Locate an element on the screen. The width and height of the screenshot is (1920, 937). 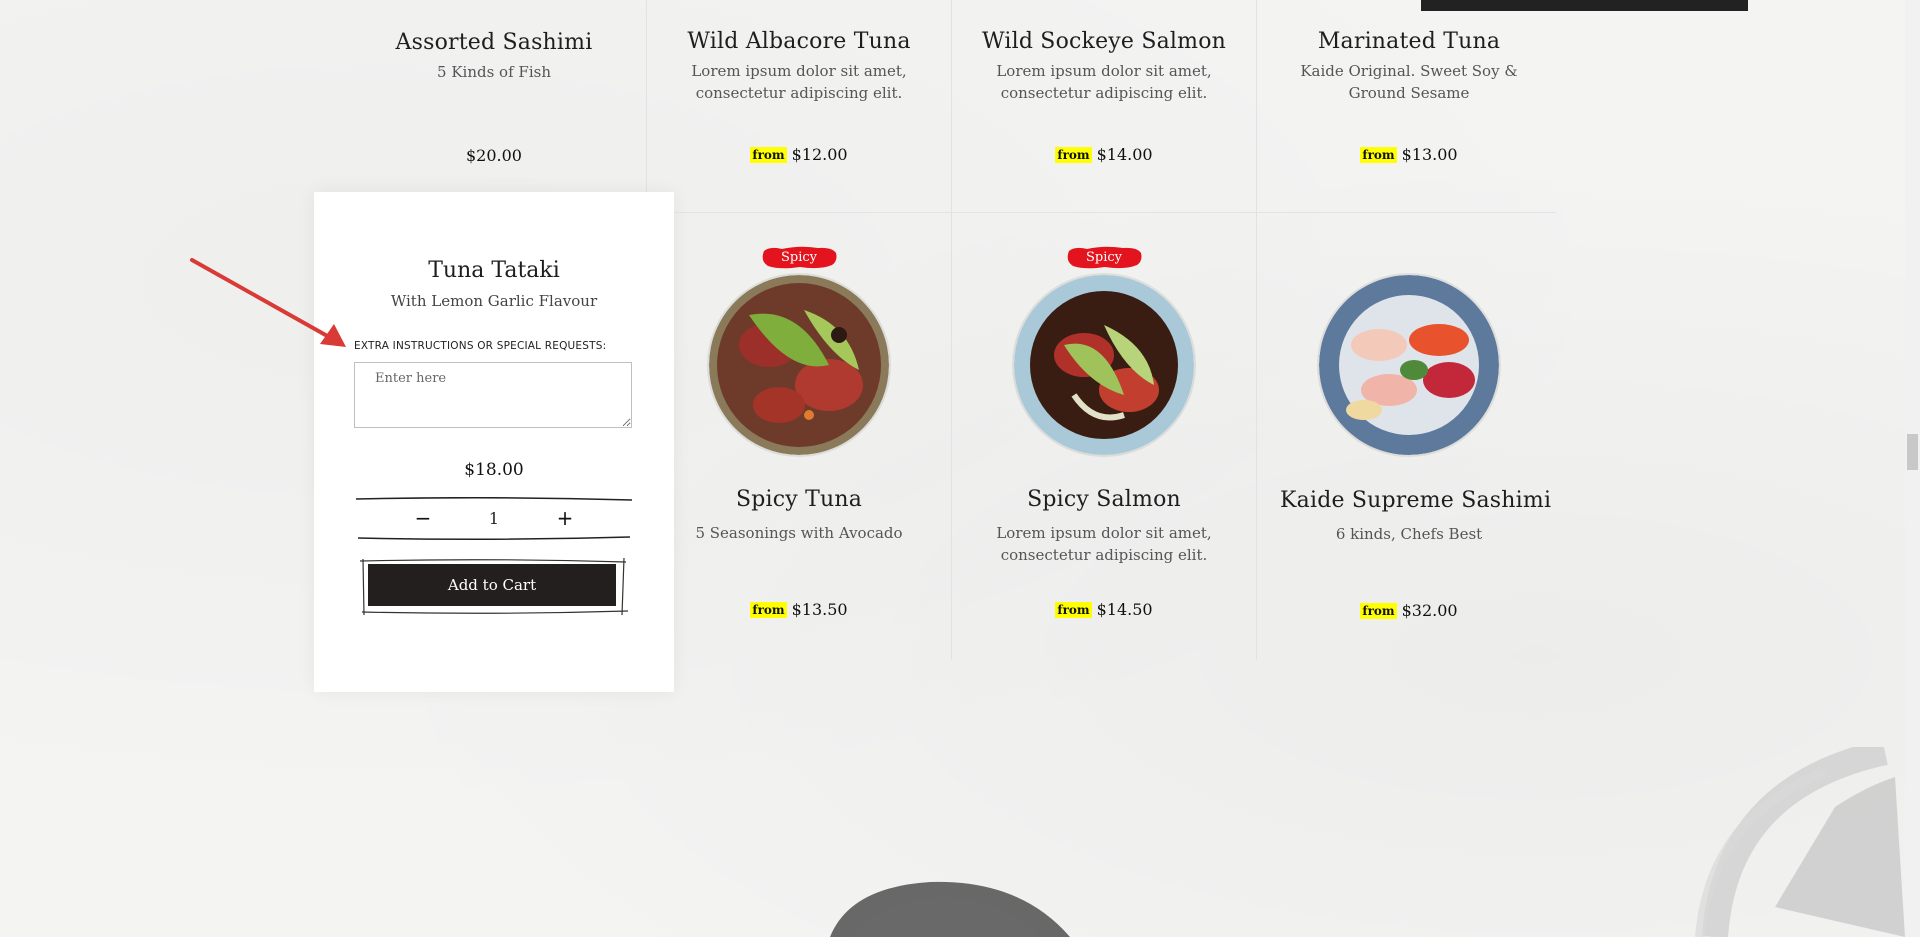
menu-item-assorted-sashimi: Assorted Sashimi 5 Kinds of Fish $20.00 is located at coordinates (494, 100).